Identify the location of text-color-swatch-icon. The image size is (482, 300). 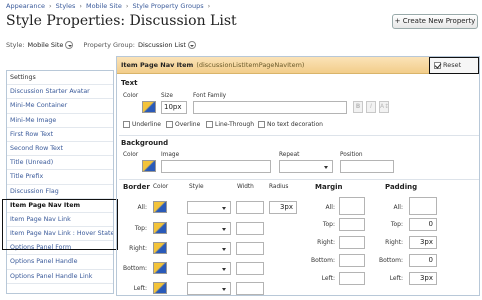
(149, 107).